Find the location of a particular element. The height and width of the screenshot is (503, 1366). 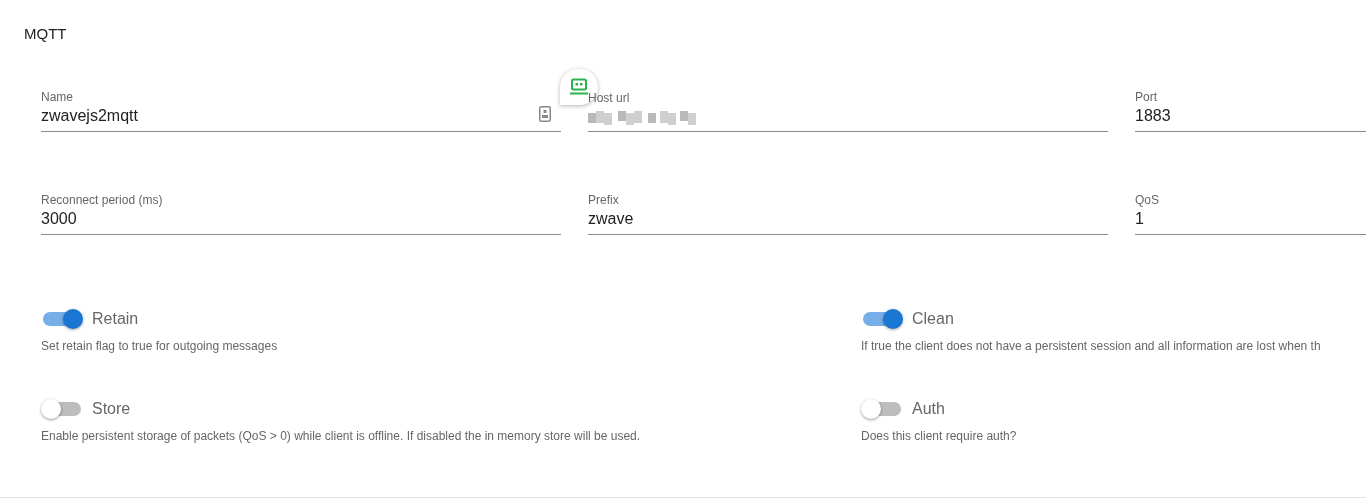

field-value: 1883 is located at coordinates (1153, 116).